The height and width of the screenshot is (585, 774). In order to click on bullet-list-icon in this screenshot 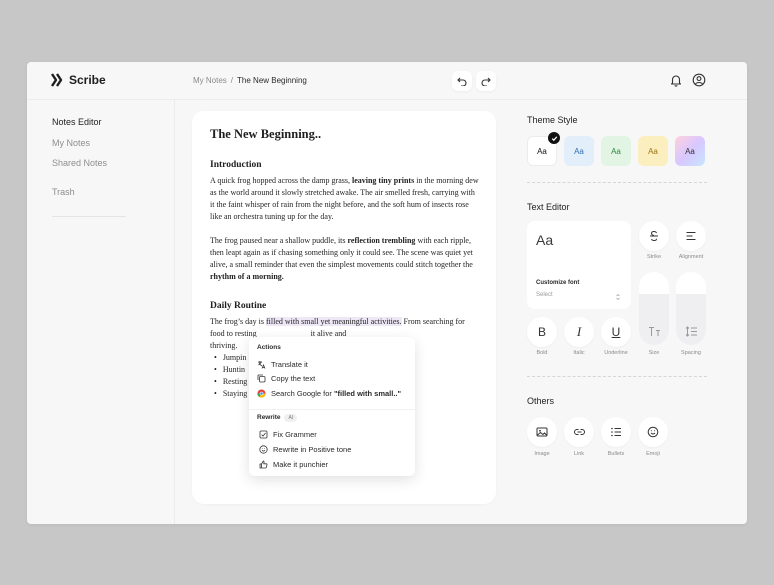, I will do `click(616, 432)`.